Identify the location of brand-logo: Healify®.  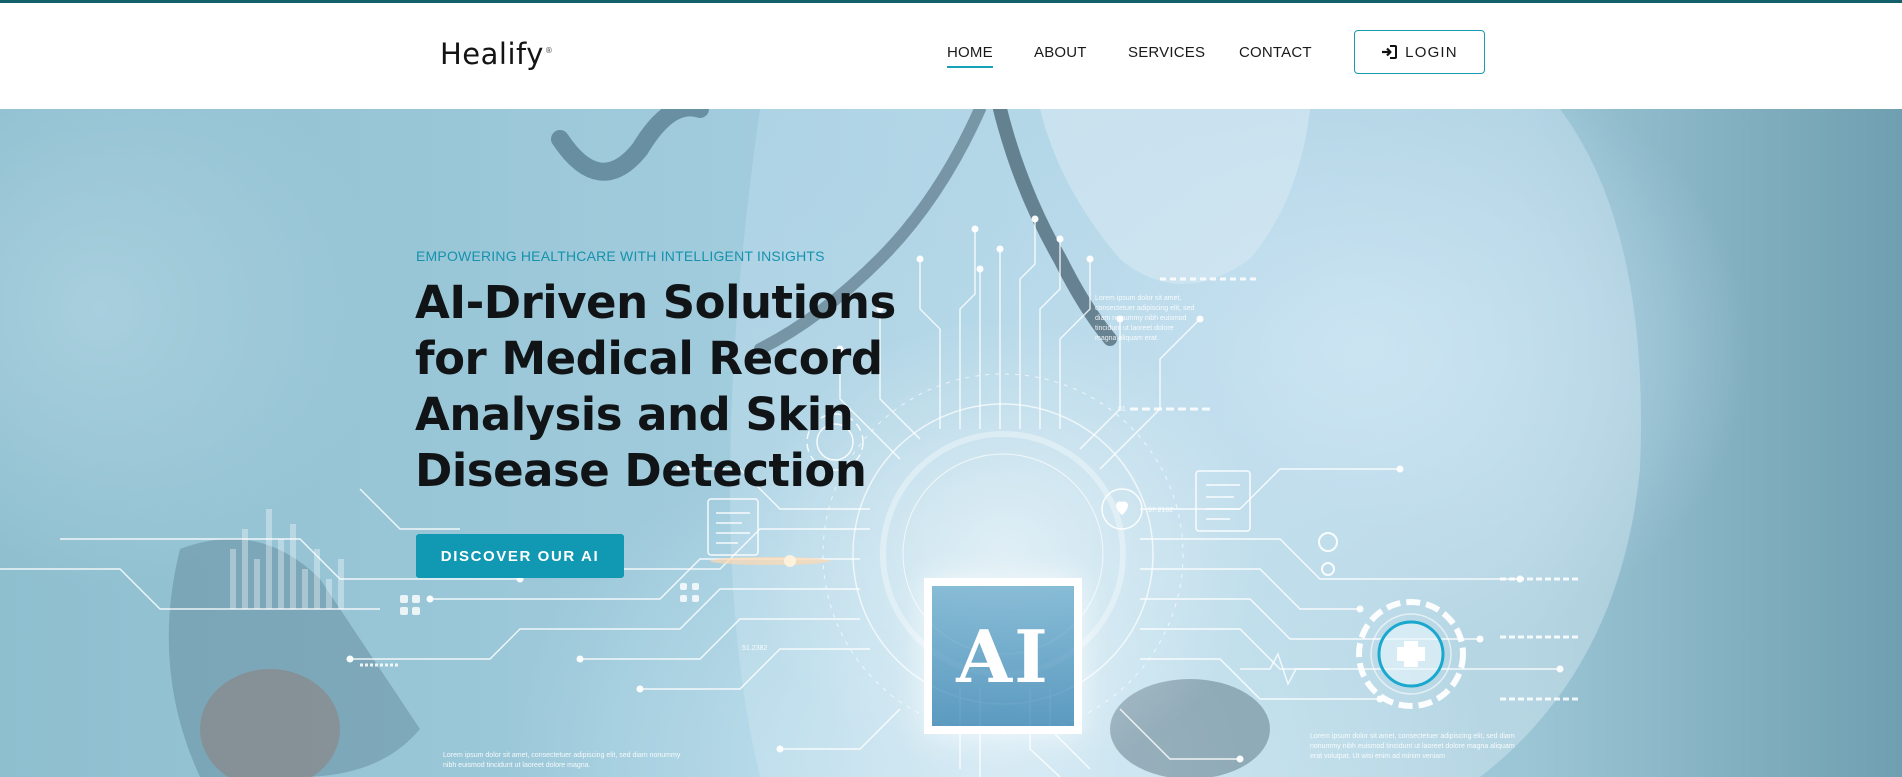
(496, 54).